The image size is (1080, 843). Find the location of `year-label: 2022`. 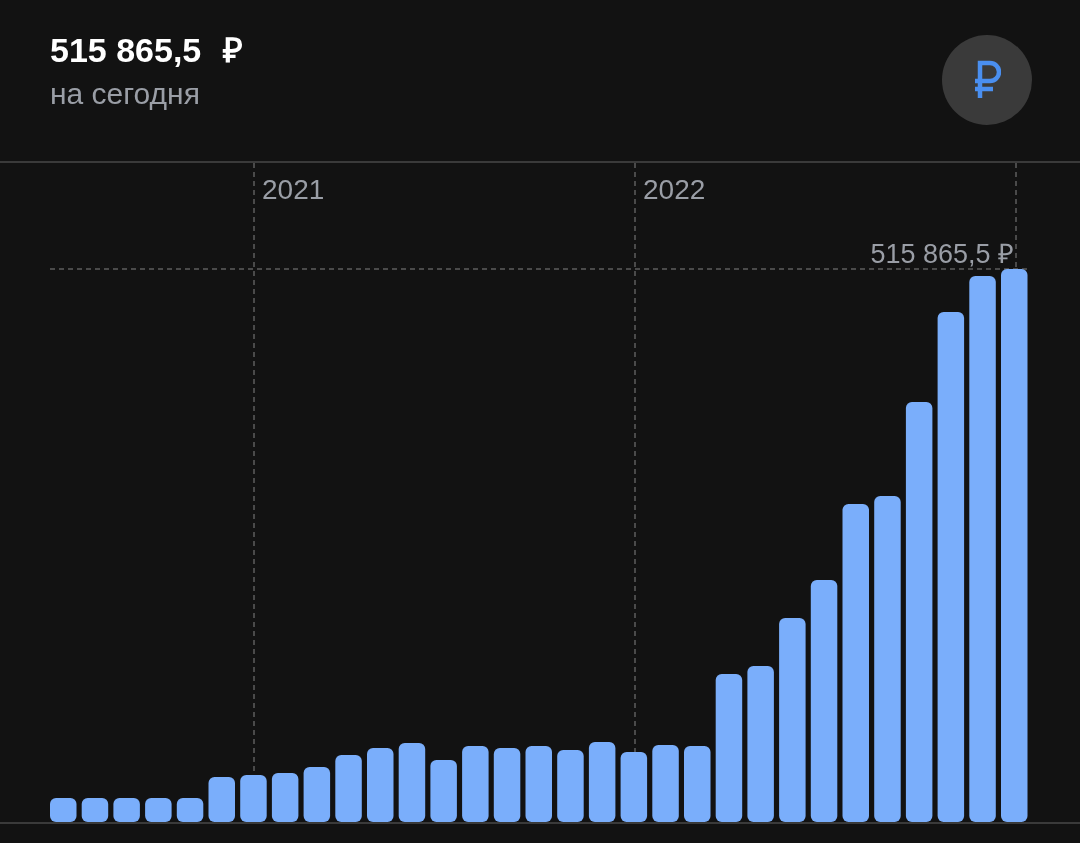

year-label: 2022 is located at coordinates (674, 189).